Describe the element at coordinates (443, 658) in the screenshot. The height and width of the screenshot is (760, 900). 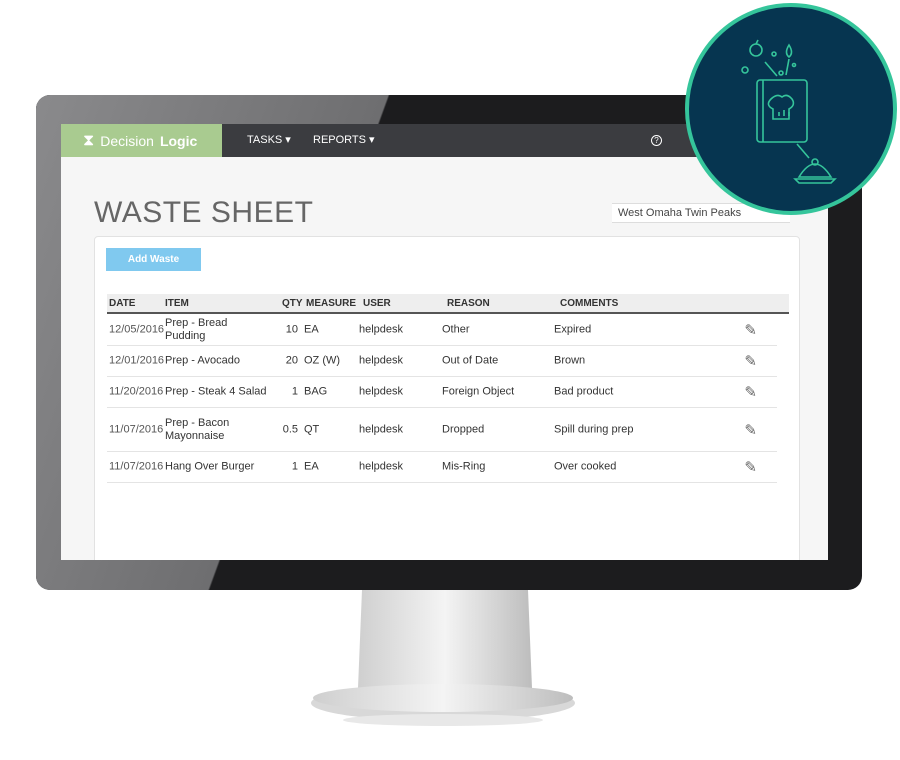
I see `monitor-stand` at that location.